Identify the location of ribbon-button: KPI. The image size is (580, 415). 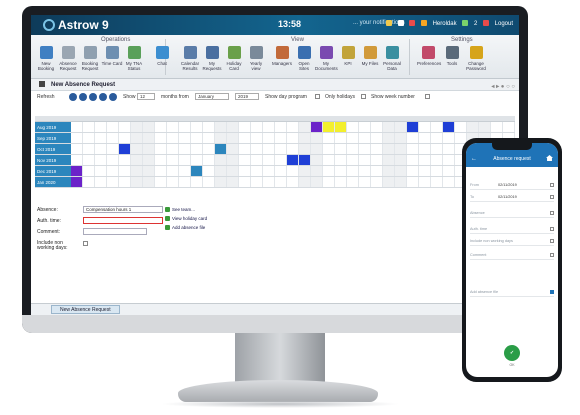
(348, 56).